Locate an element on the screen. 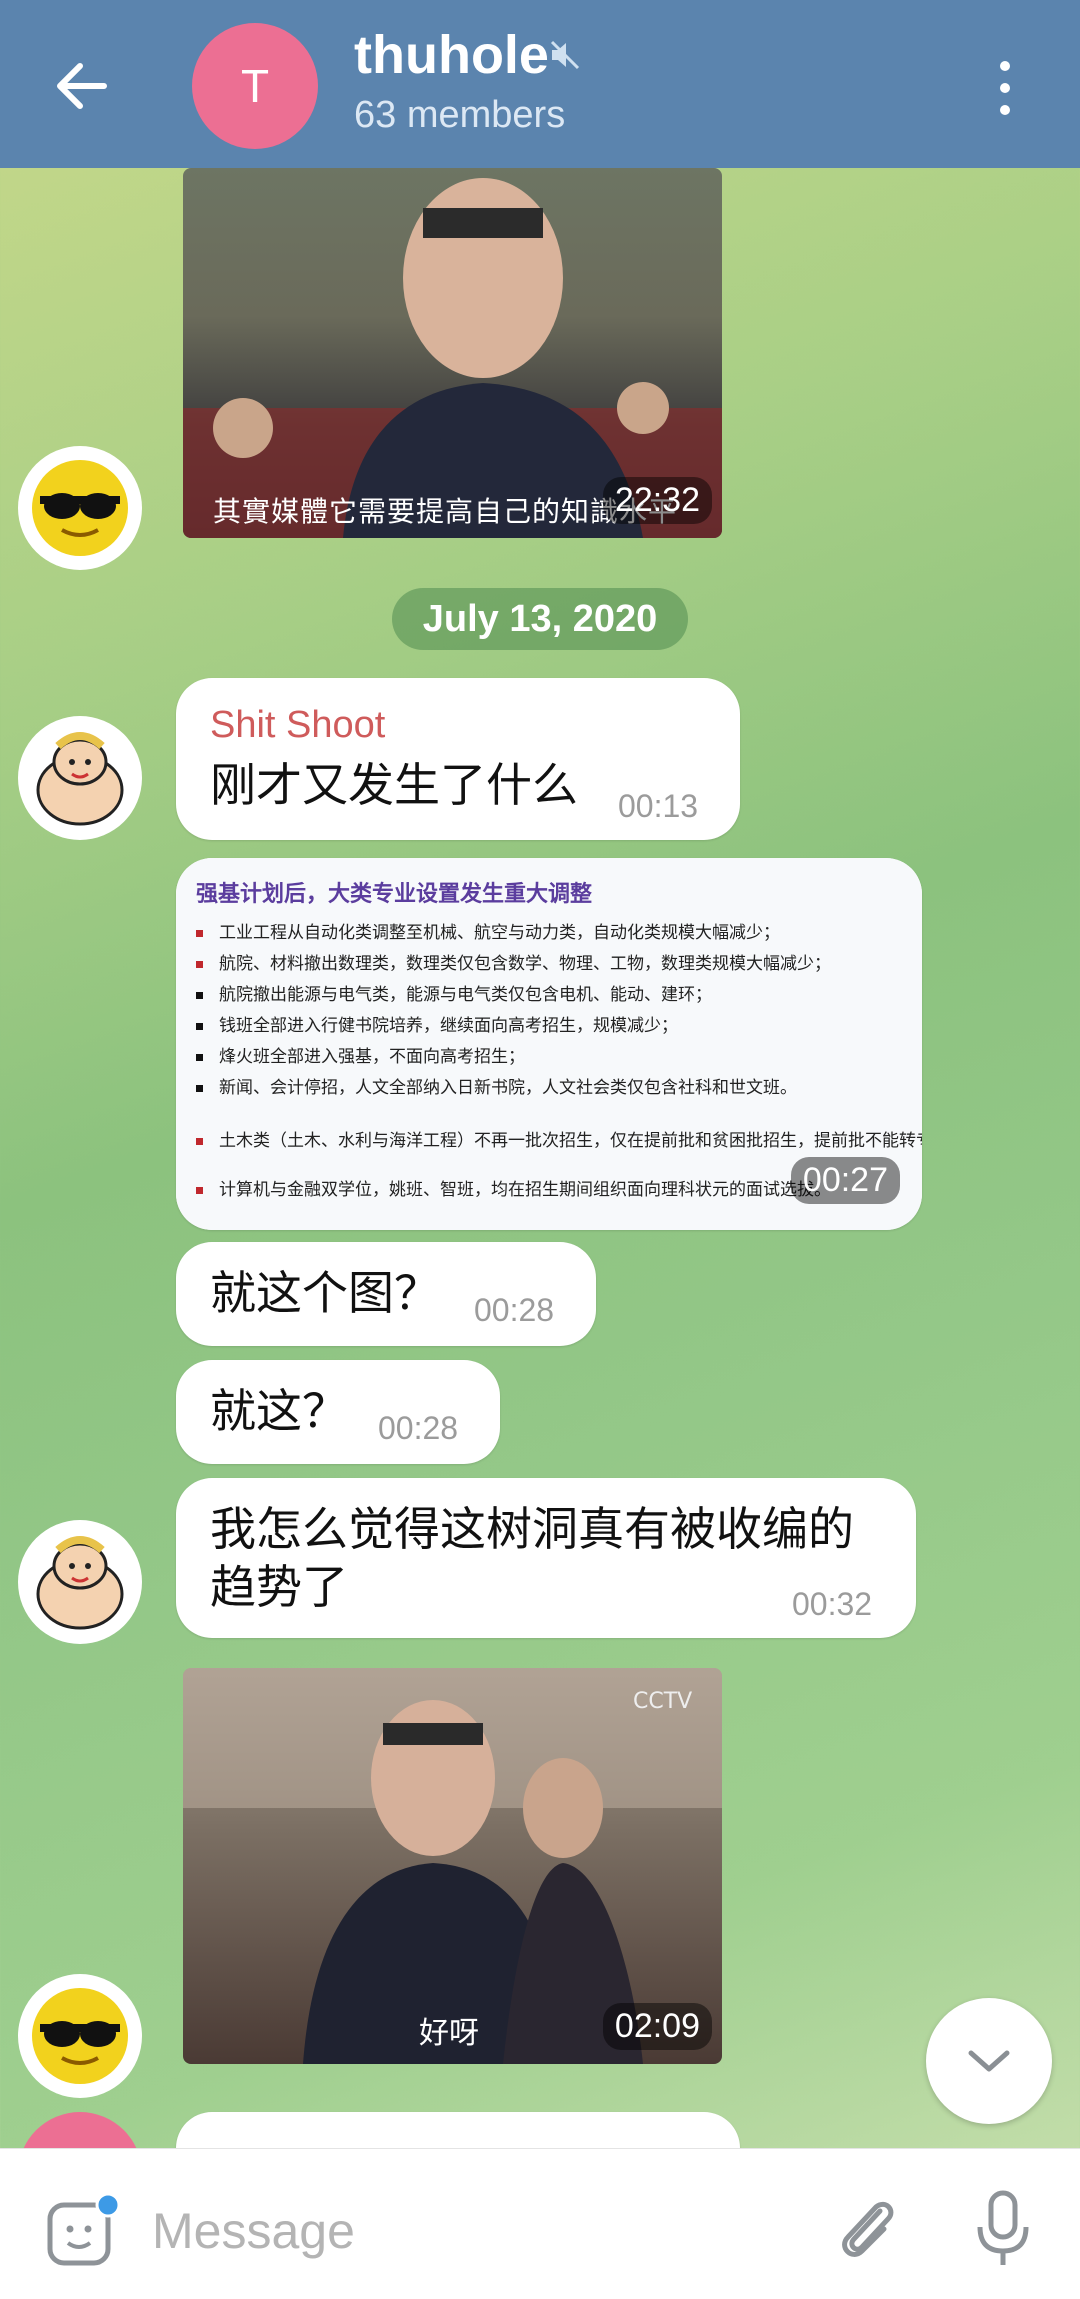 This screenshot has width=1080, height=2299. chat-title: thuhole is located at coordinates (451, 55).